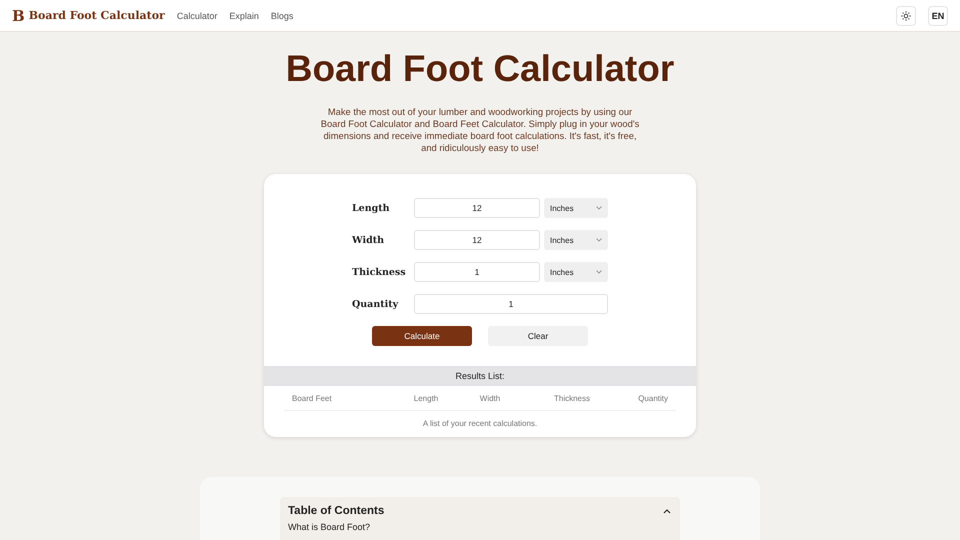  I want to click on theme-toggle-button, so click(906, 16).